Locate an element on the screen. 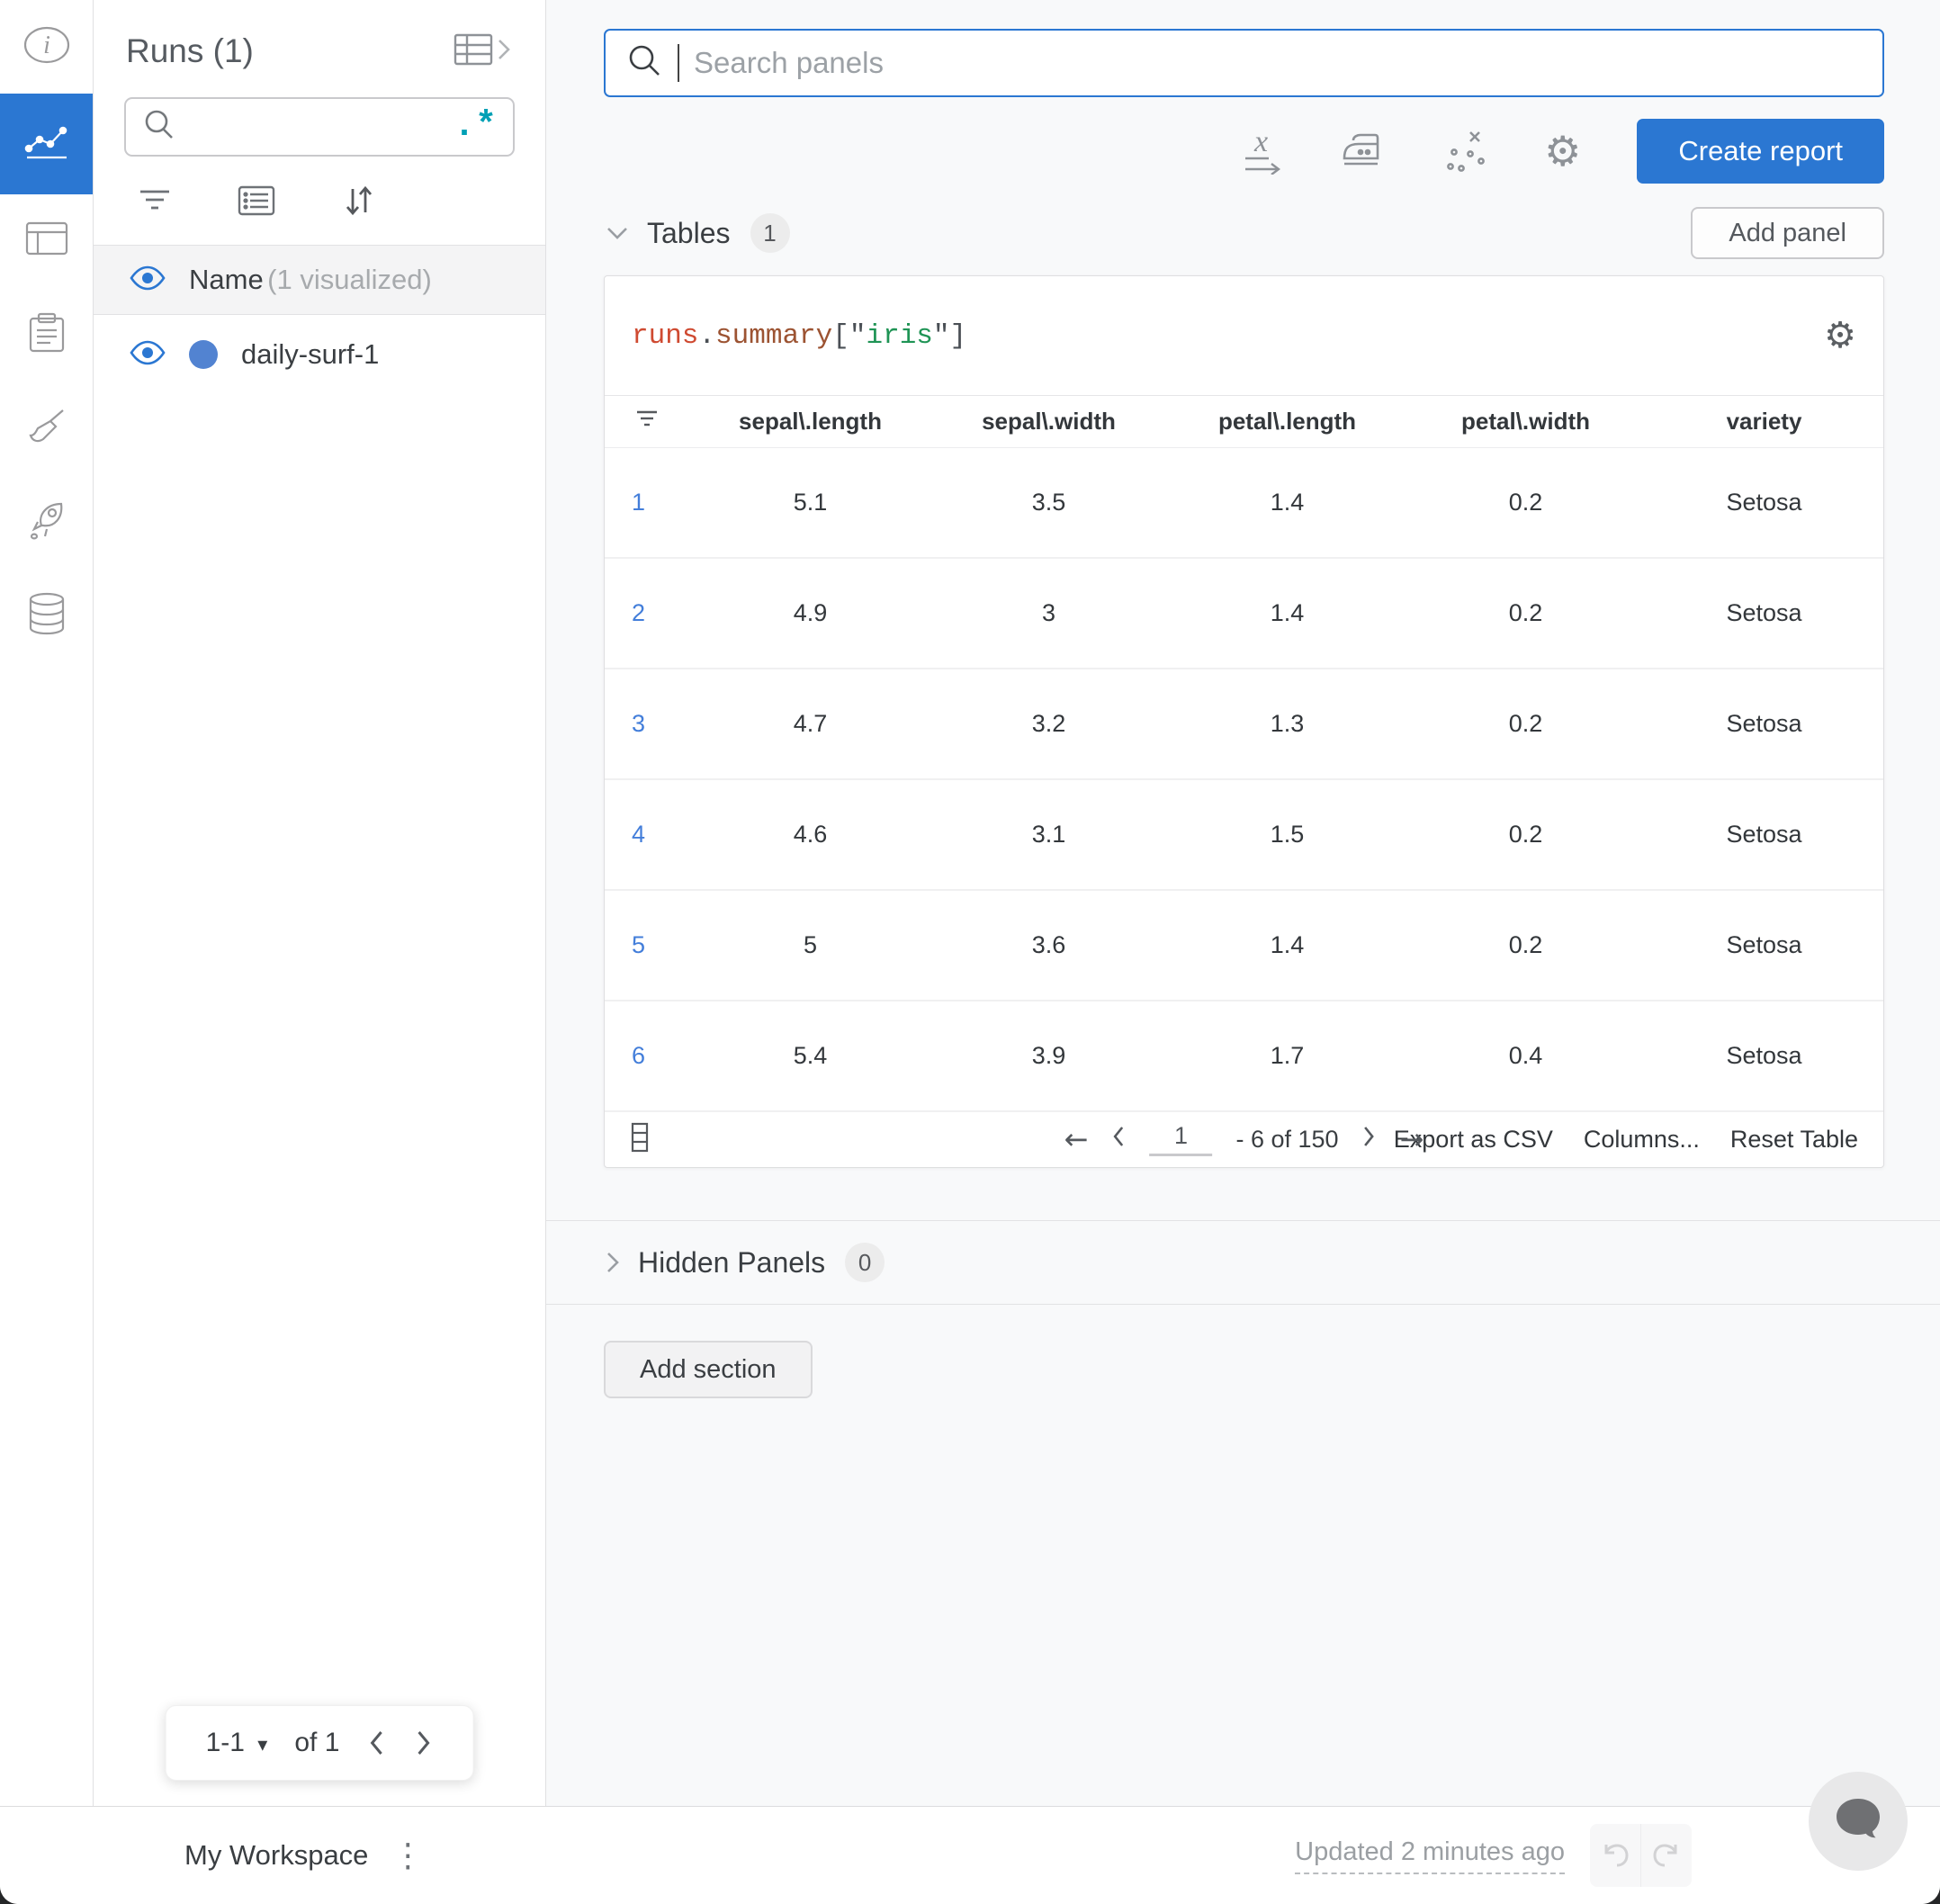 The width and height of the screenshot is (1940, 1904). row-index-link: 3 is located at coordinates (648, 724).